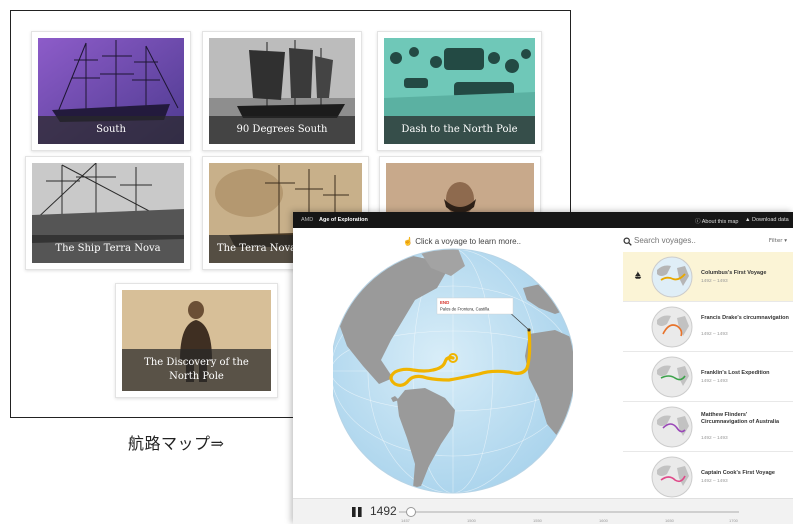 The height and width of the screenshot is (524, 793). I want to click on about-label: About this map, so click(720, 222).